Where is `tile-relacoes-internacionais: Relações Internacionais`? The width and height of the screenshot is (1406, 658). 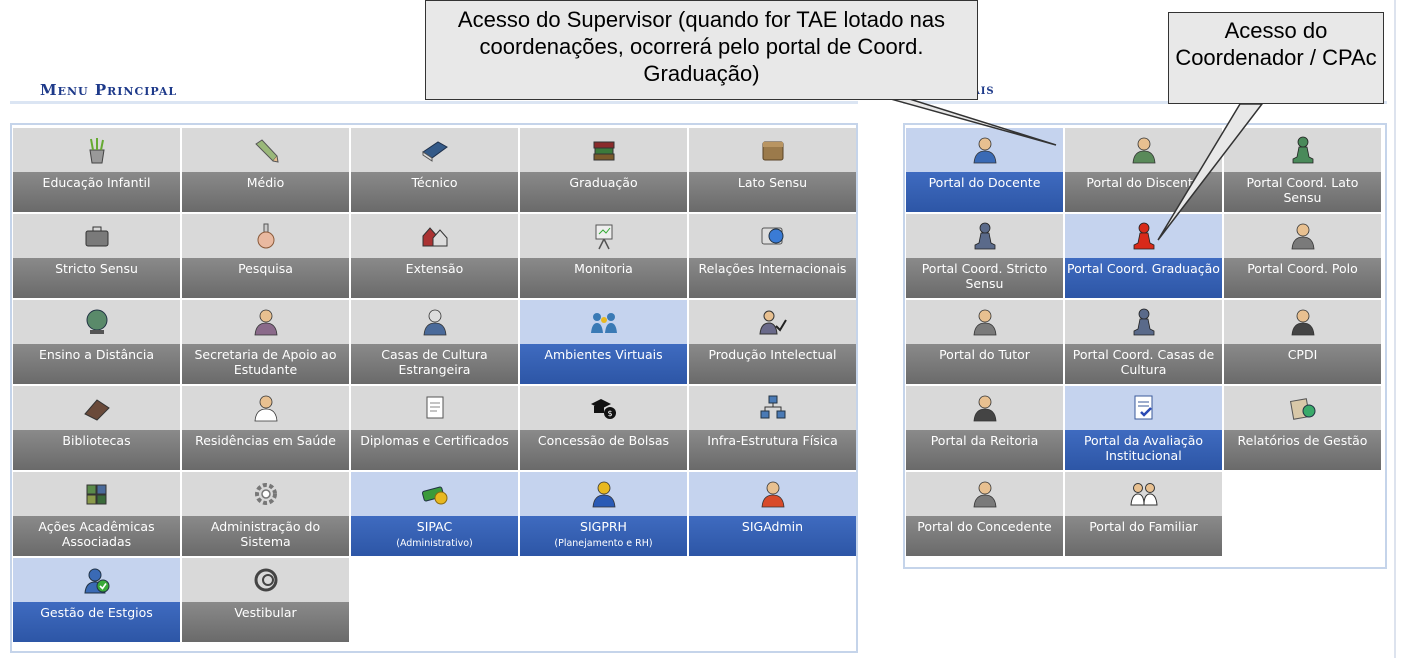
tile-relacoes-internacionais: Relações Internacionais is located at coordinates (772, 256).